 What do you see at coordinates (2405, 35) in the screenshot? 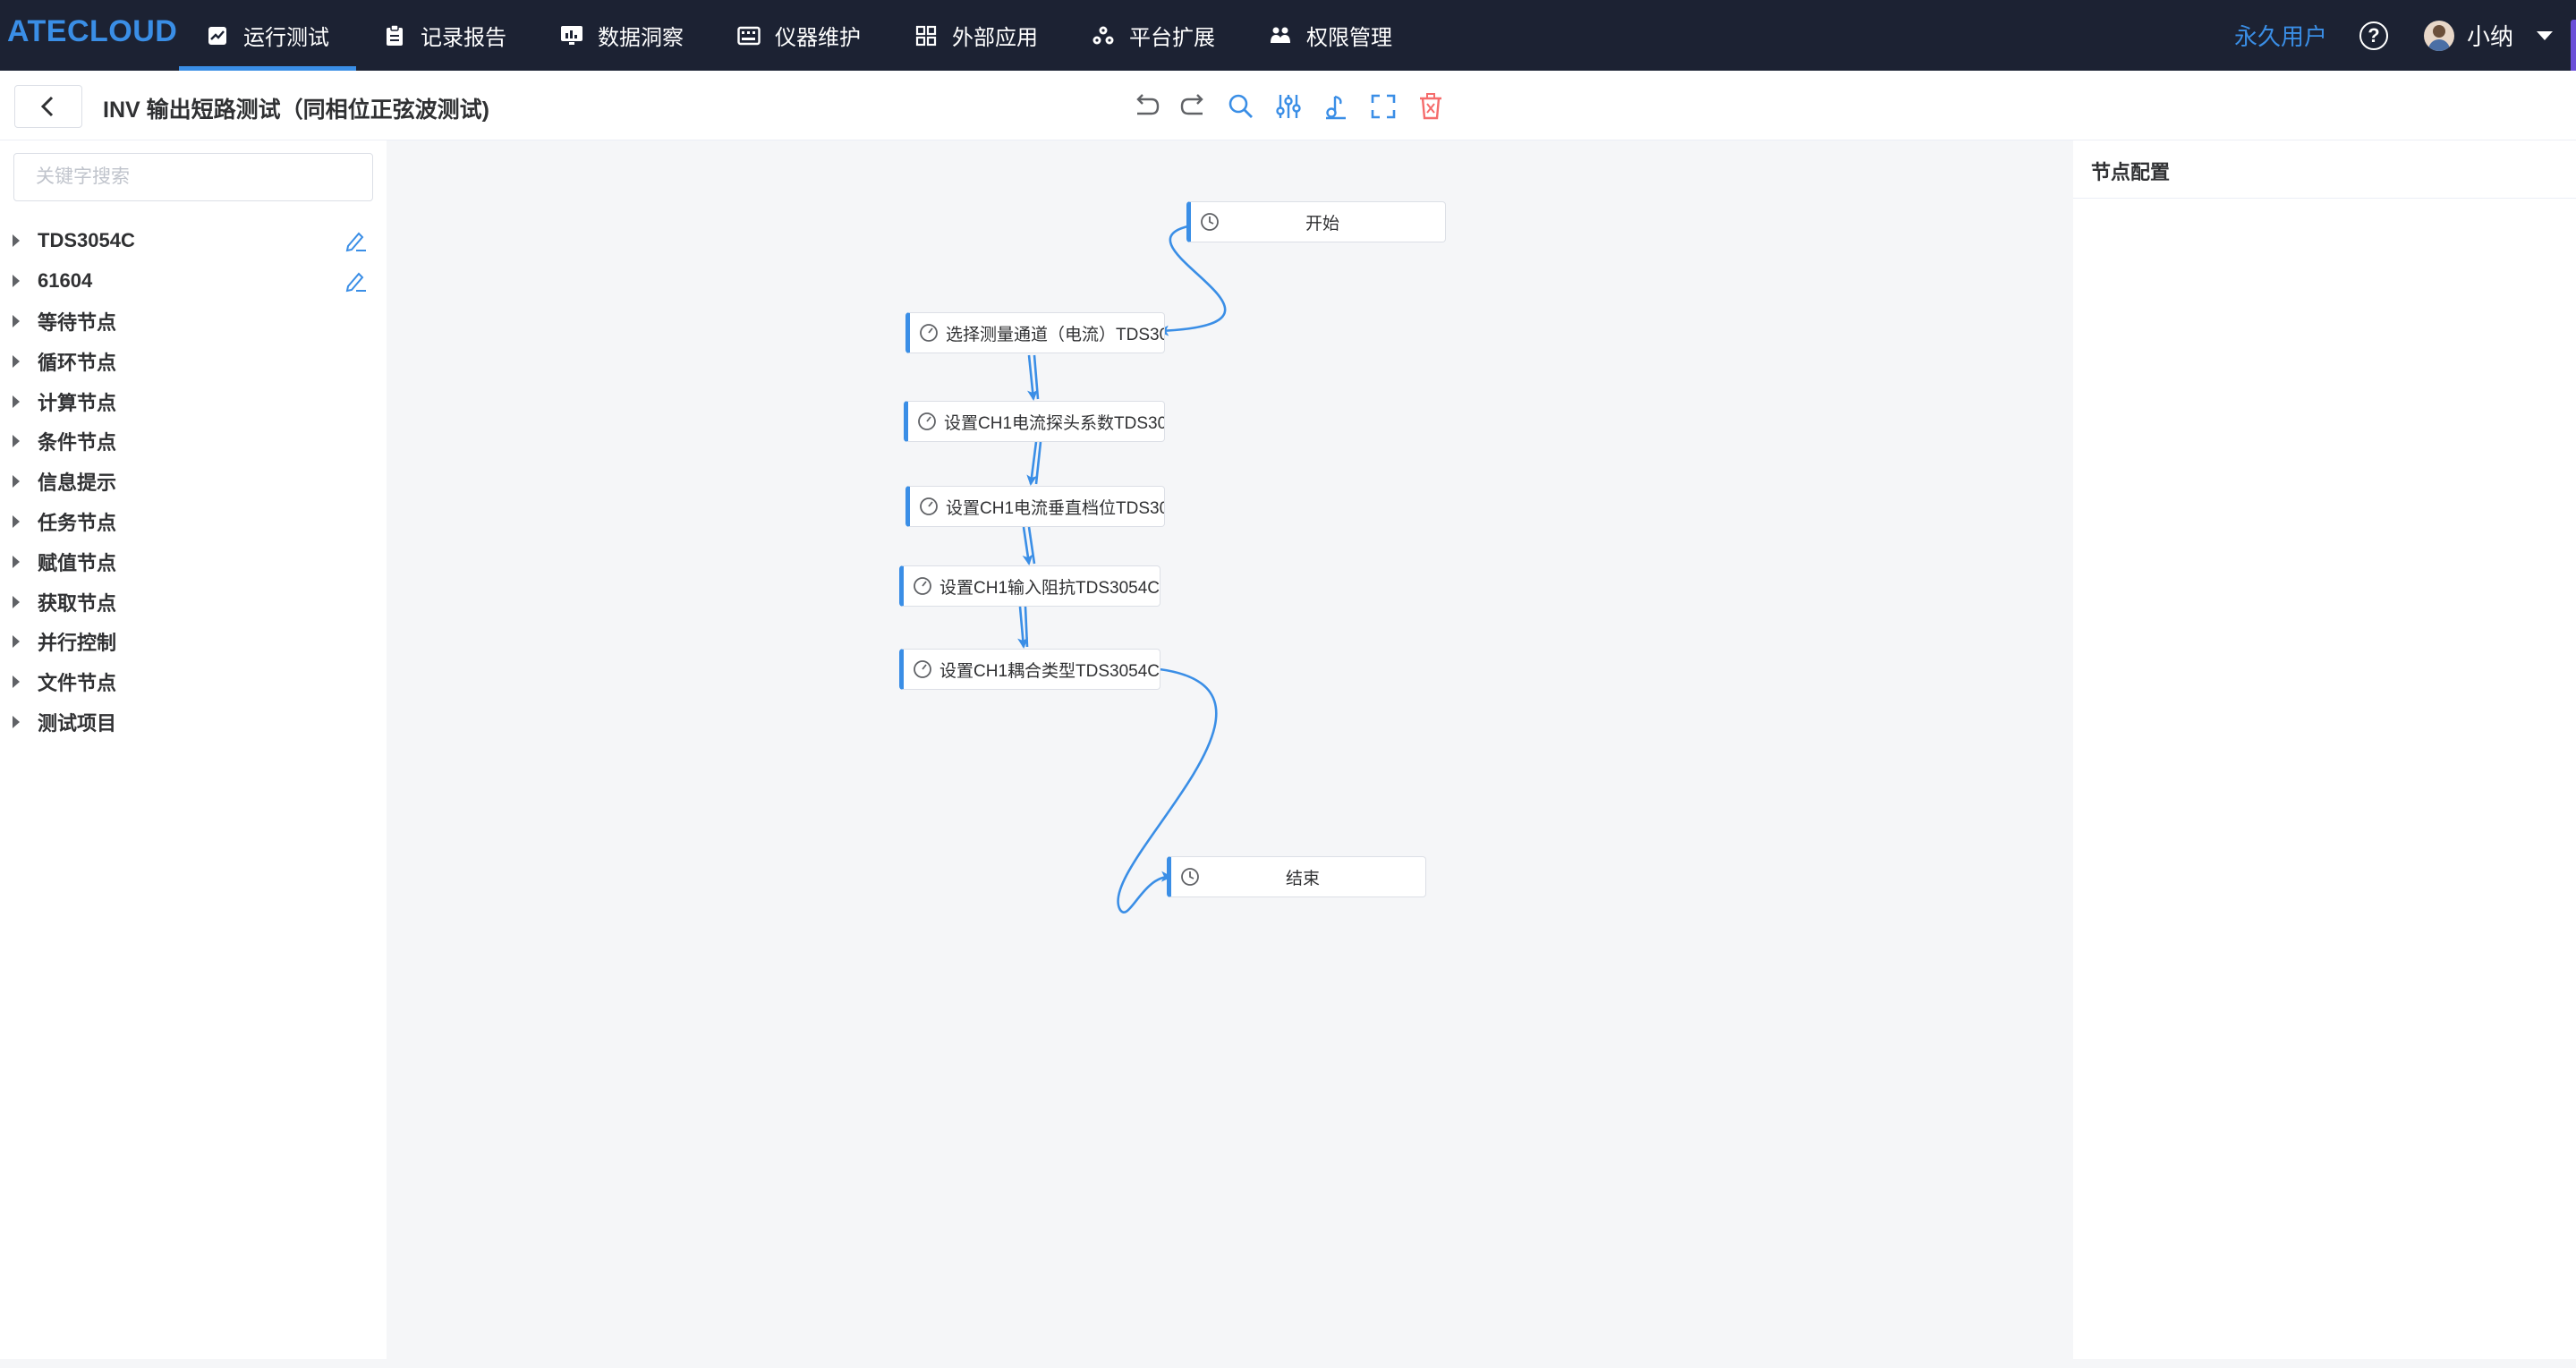
I see `user-area: 永久用户 ? 小纳` at bounding box center [2405, 35].